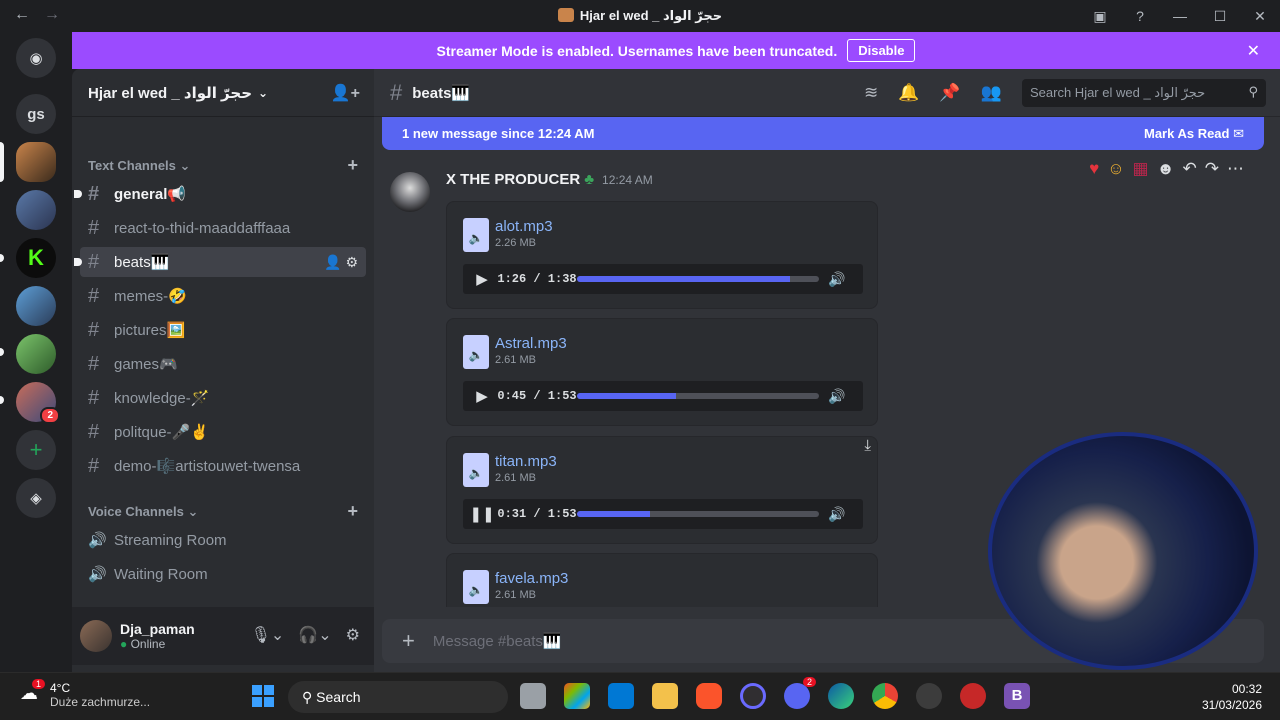 This screenshot has width=1280, height=720. What do you see at coordinates (223, 364) in the screenshot?
I see `channel-games: # games🎮` at bounding box center [223, 364].